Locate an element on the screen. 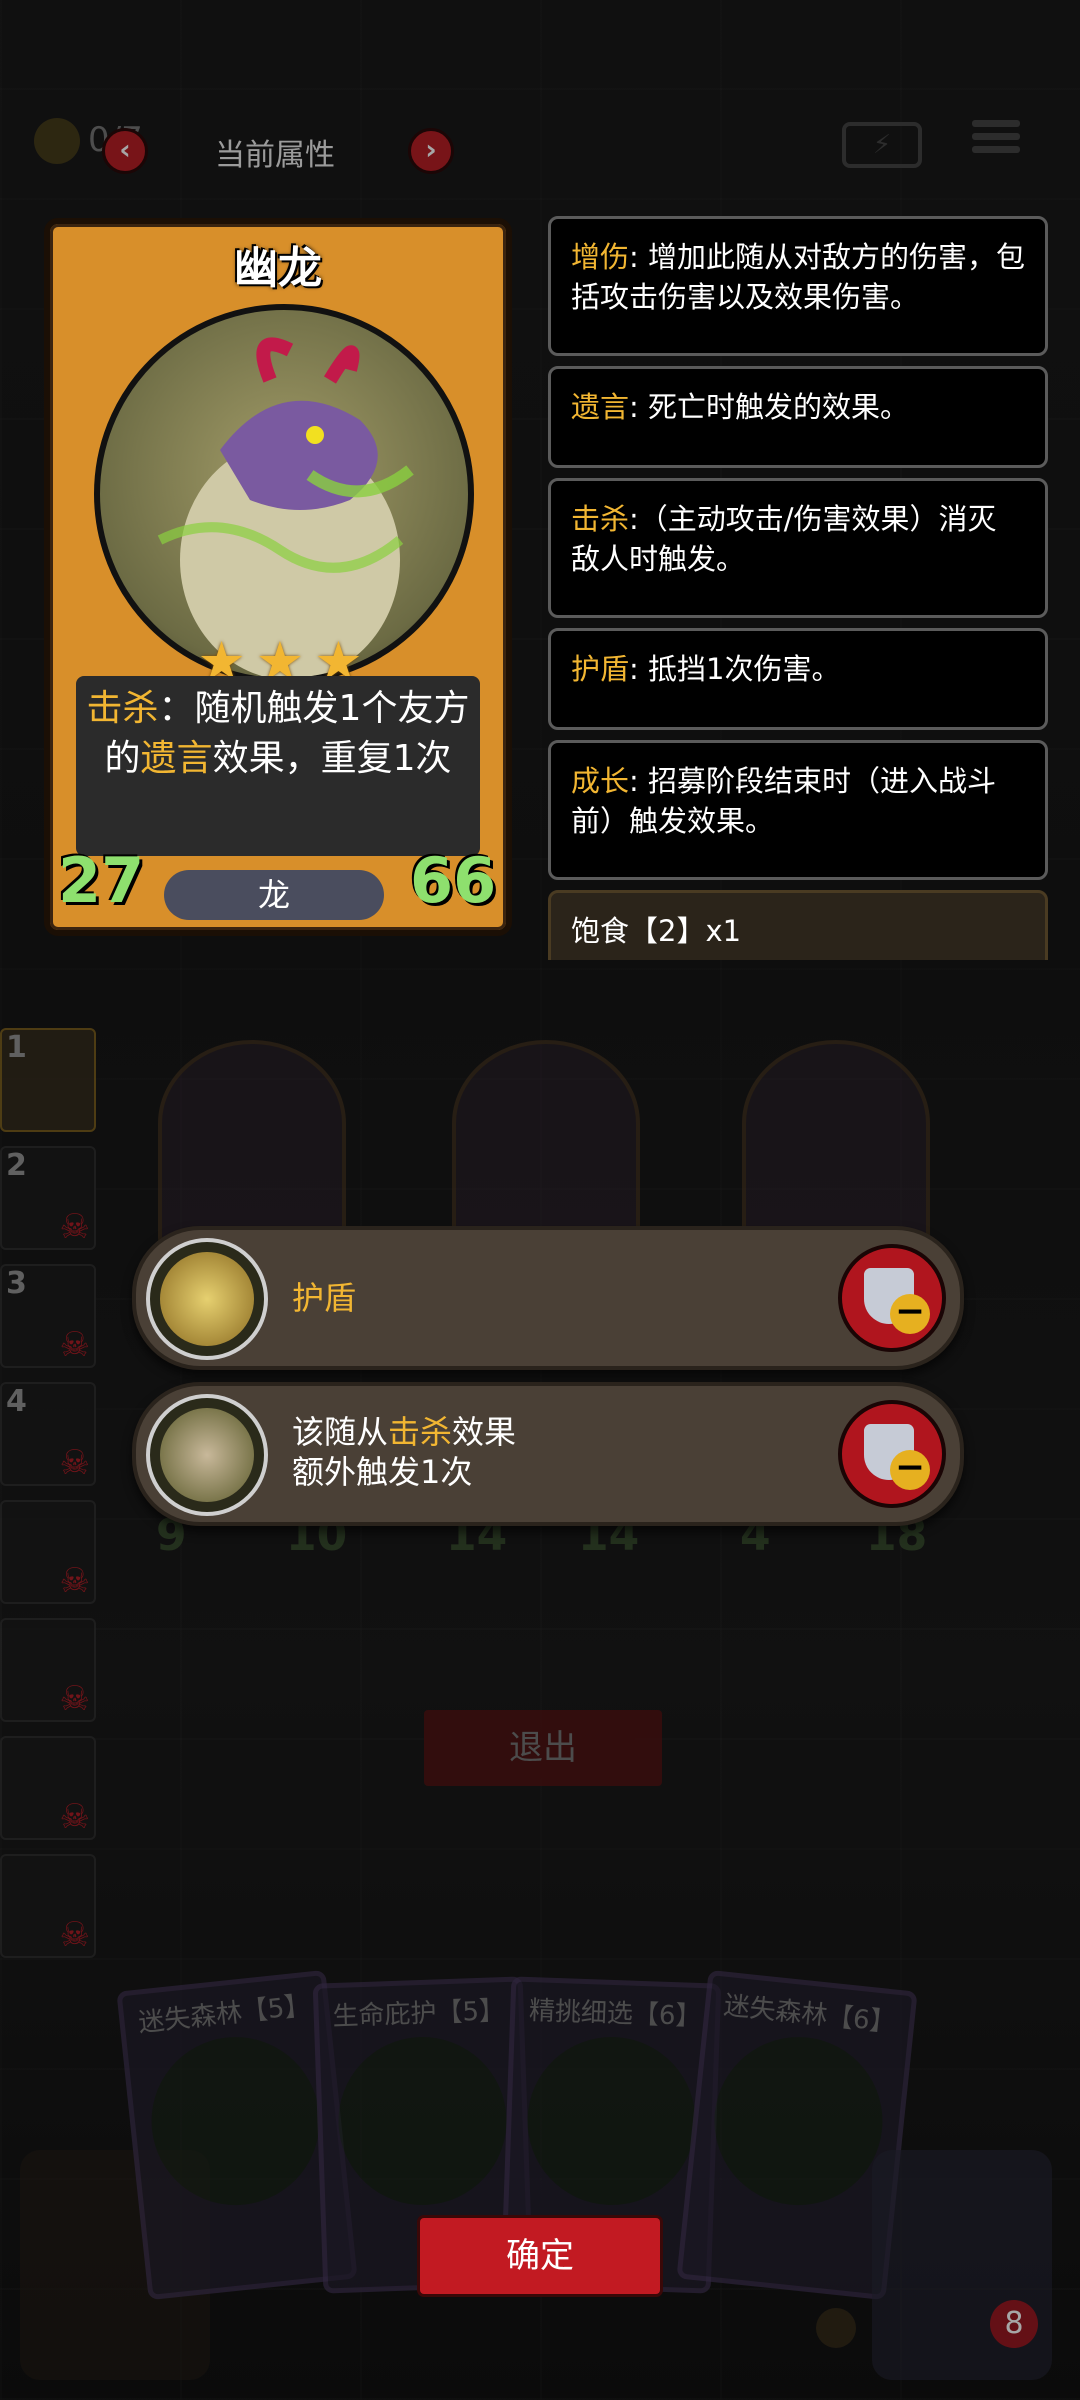 The image size is (1080, 2400). minion-detail-card: 幽龙 ★ ★ ★ 击杀：随机触发1个友方的遗言效果，重复1次 27 龙 66 is located at coordinates (278, 577).